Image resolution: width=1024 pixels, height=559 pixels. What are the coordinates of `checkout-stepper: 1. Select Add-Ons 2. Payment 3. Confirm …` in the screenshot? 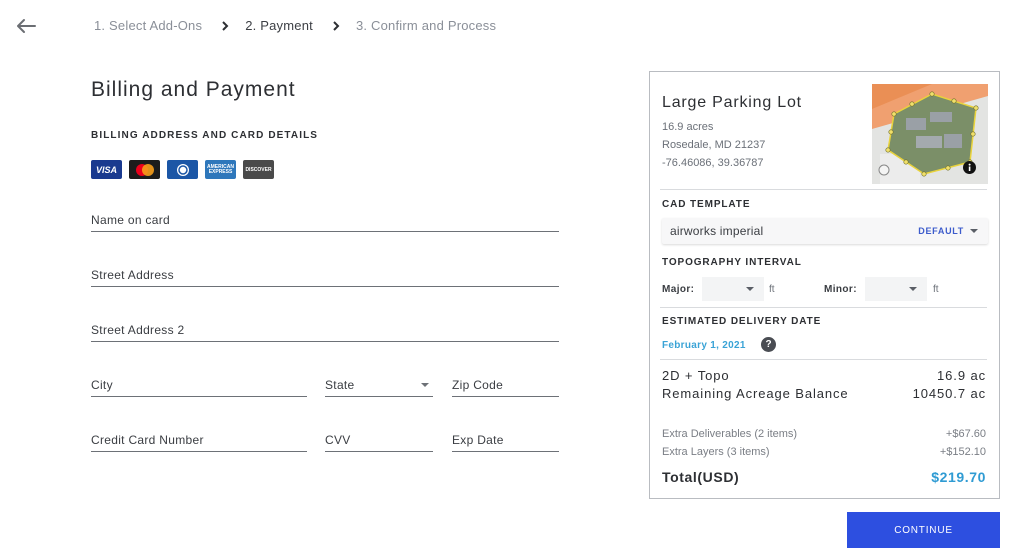 It's located at (295, 25).